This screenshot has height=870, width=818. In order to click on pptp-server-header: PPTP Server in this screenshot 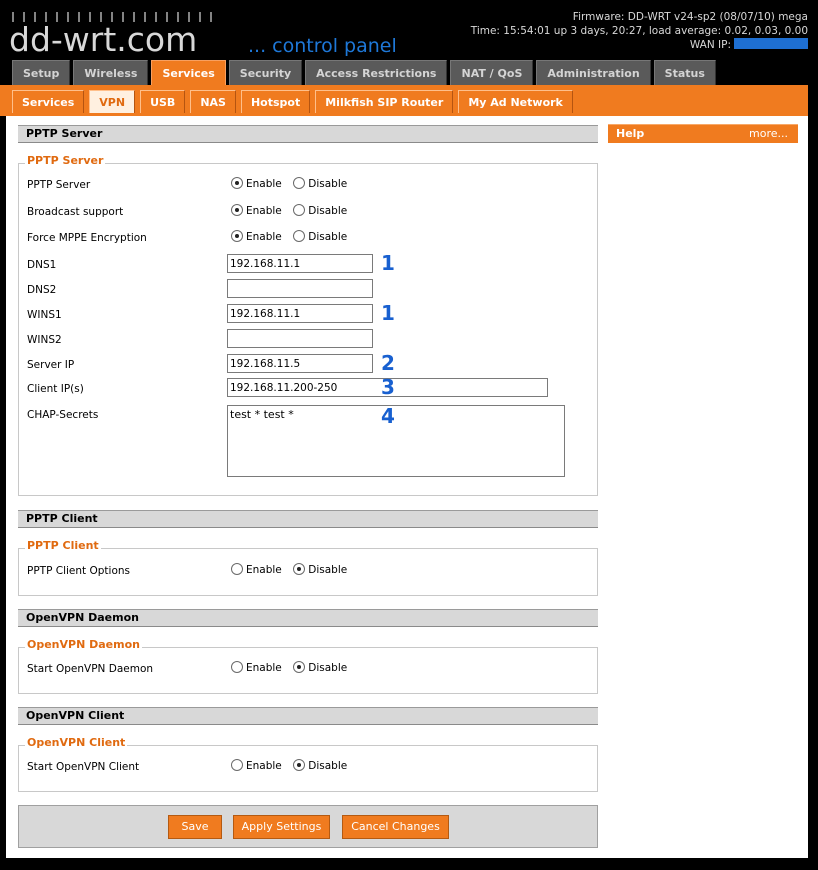, I will do `click(308, 134)`.